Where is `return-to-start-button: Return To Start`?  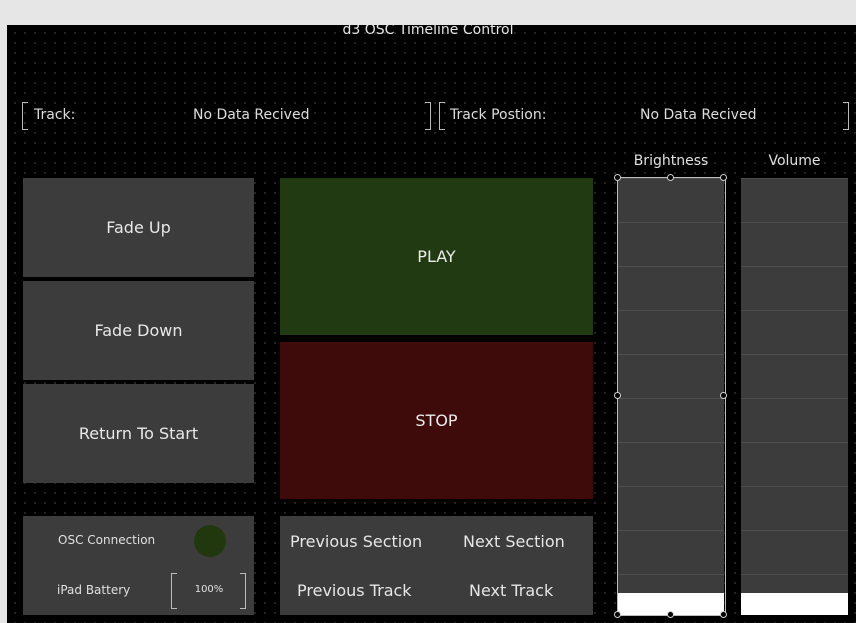
return-to-start-button: Return To Start is located at coordinates (138, 433).